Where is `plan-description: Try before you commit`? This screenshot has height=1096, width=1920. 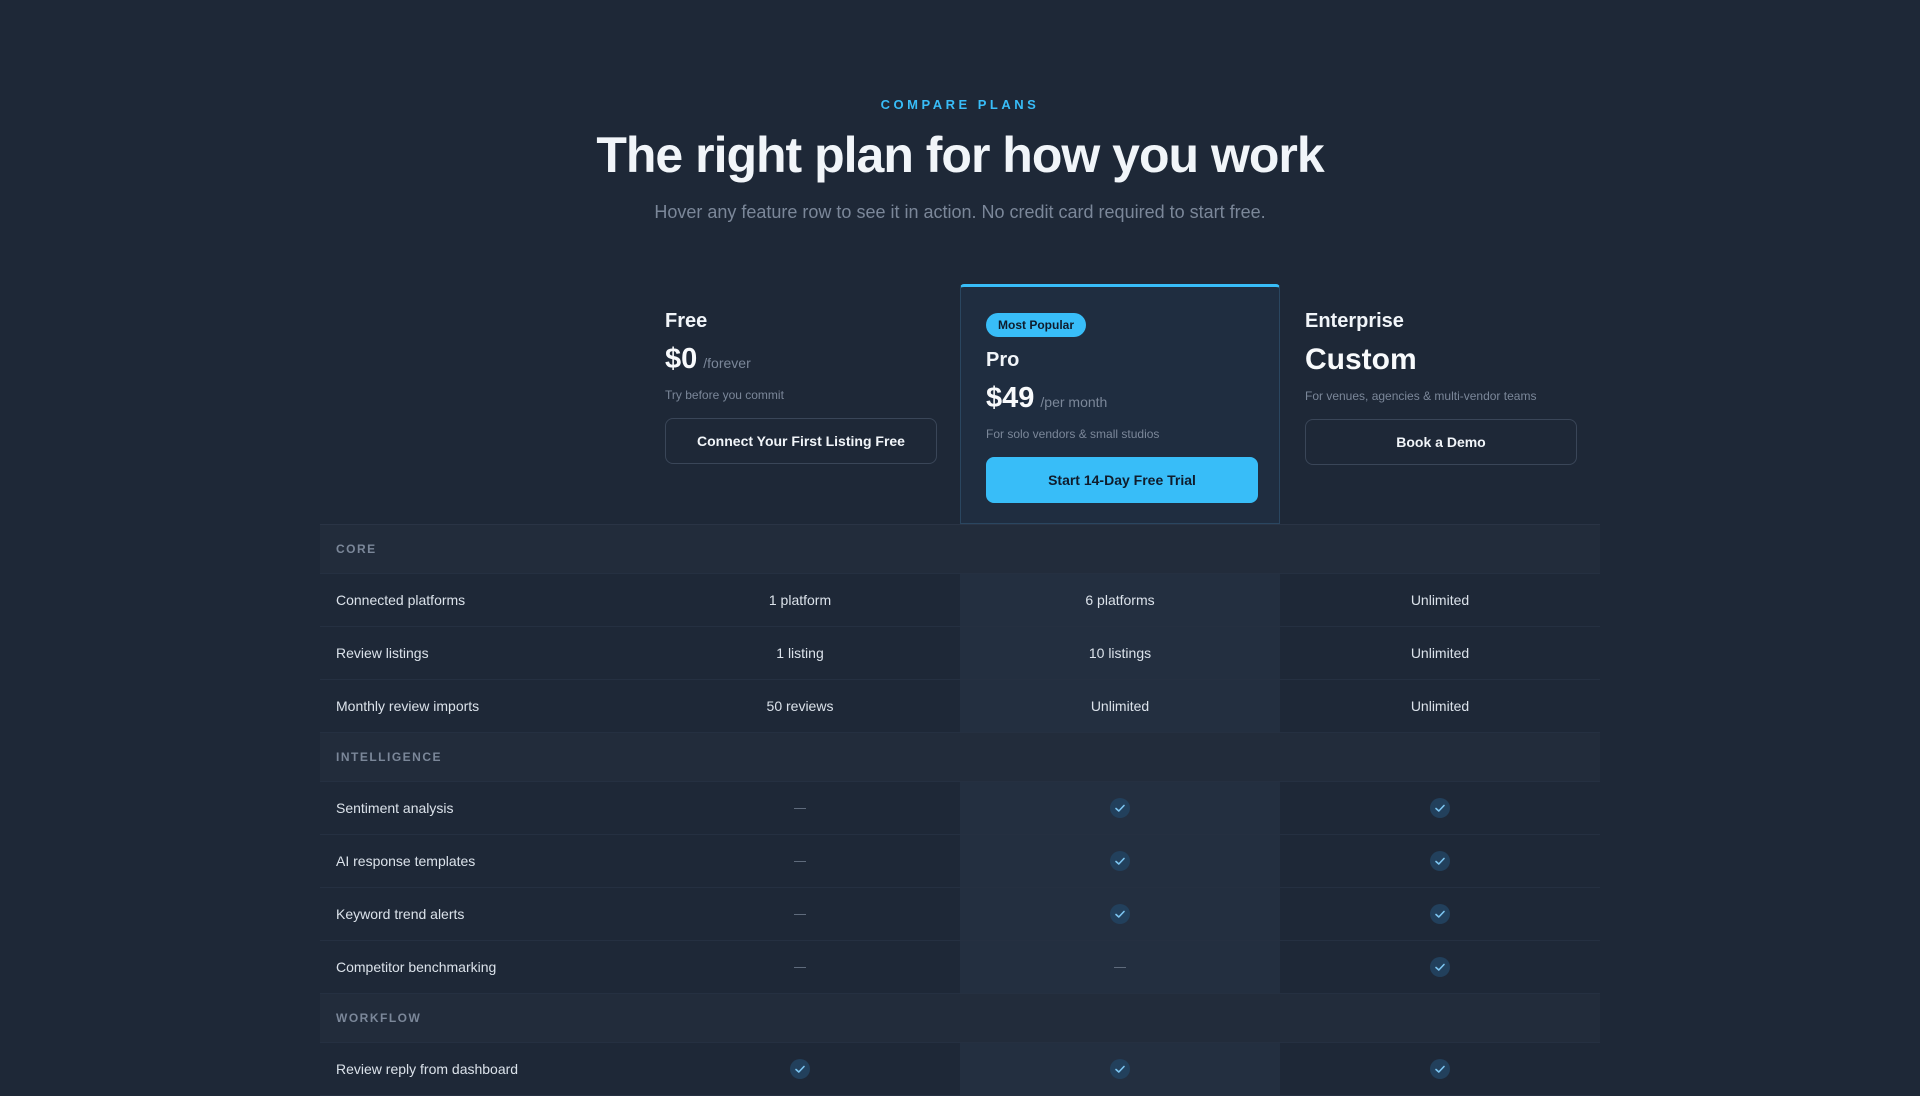
plan-description: Try before you commit is located at coordinates (724, 395).